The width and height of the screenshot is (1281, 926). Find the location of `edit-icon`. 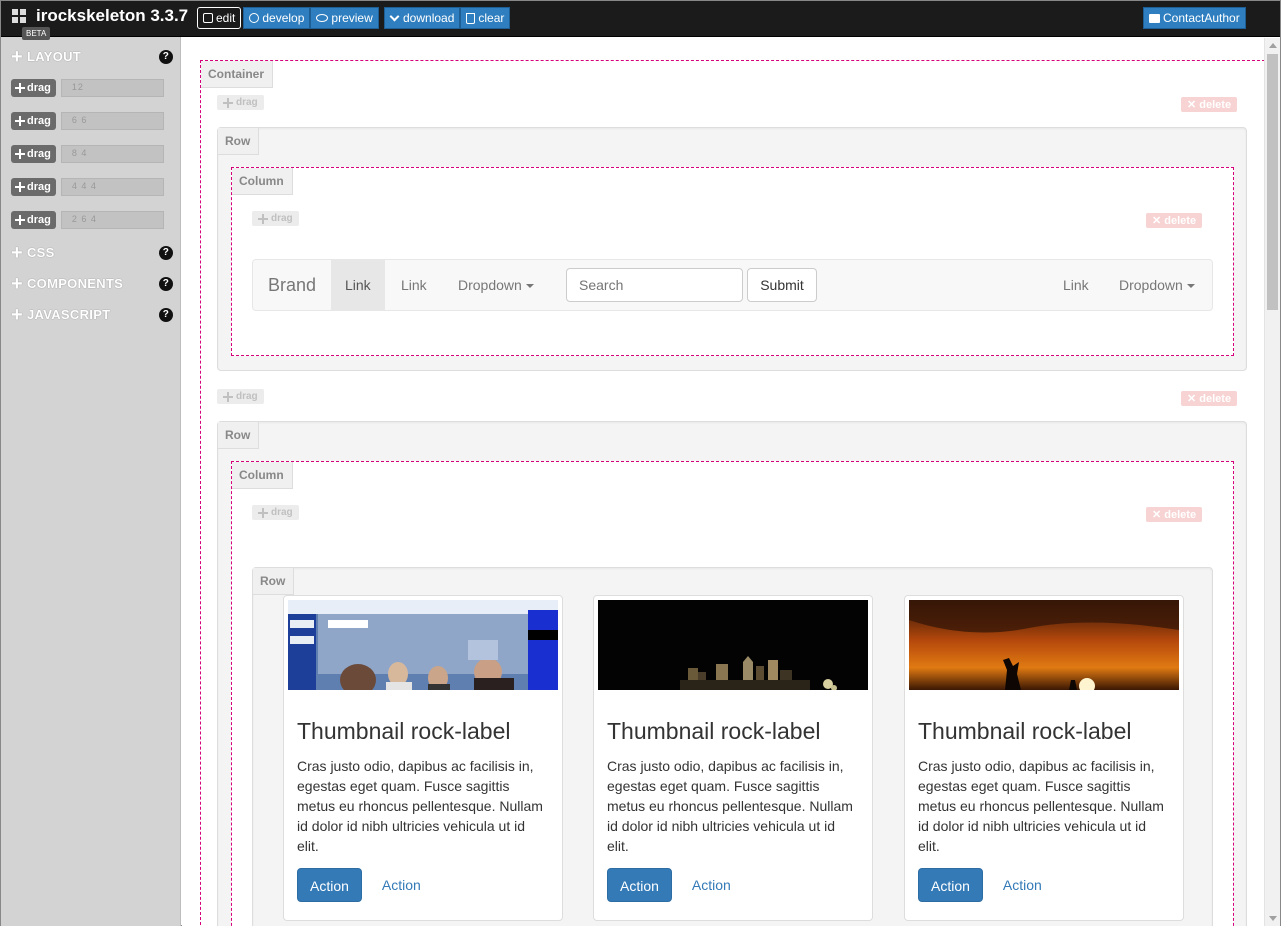

edit-icon is located at coordinates (208, 18).